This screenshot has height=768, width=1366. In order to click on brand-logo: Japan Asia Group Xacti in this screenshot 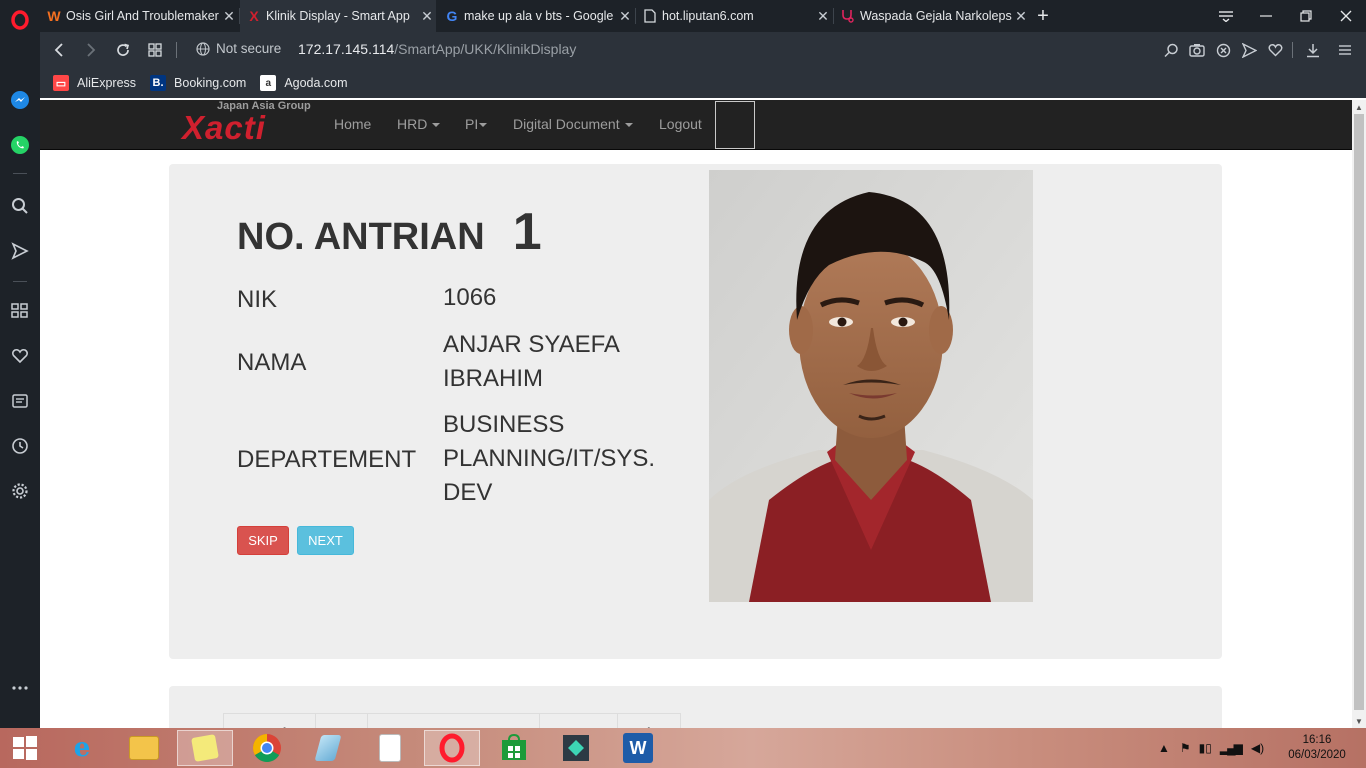, I will do `click(251, 125)`.